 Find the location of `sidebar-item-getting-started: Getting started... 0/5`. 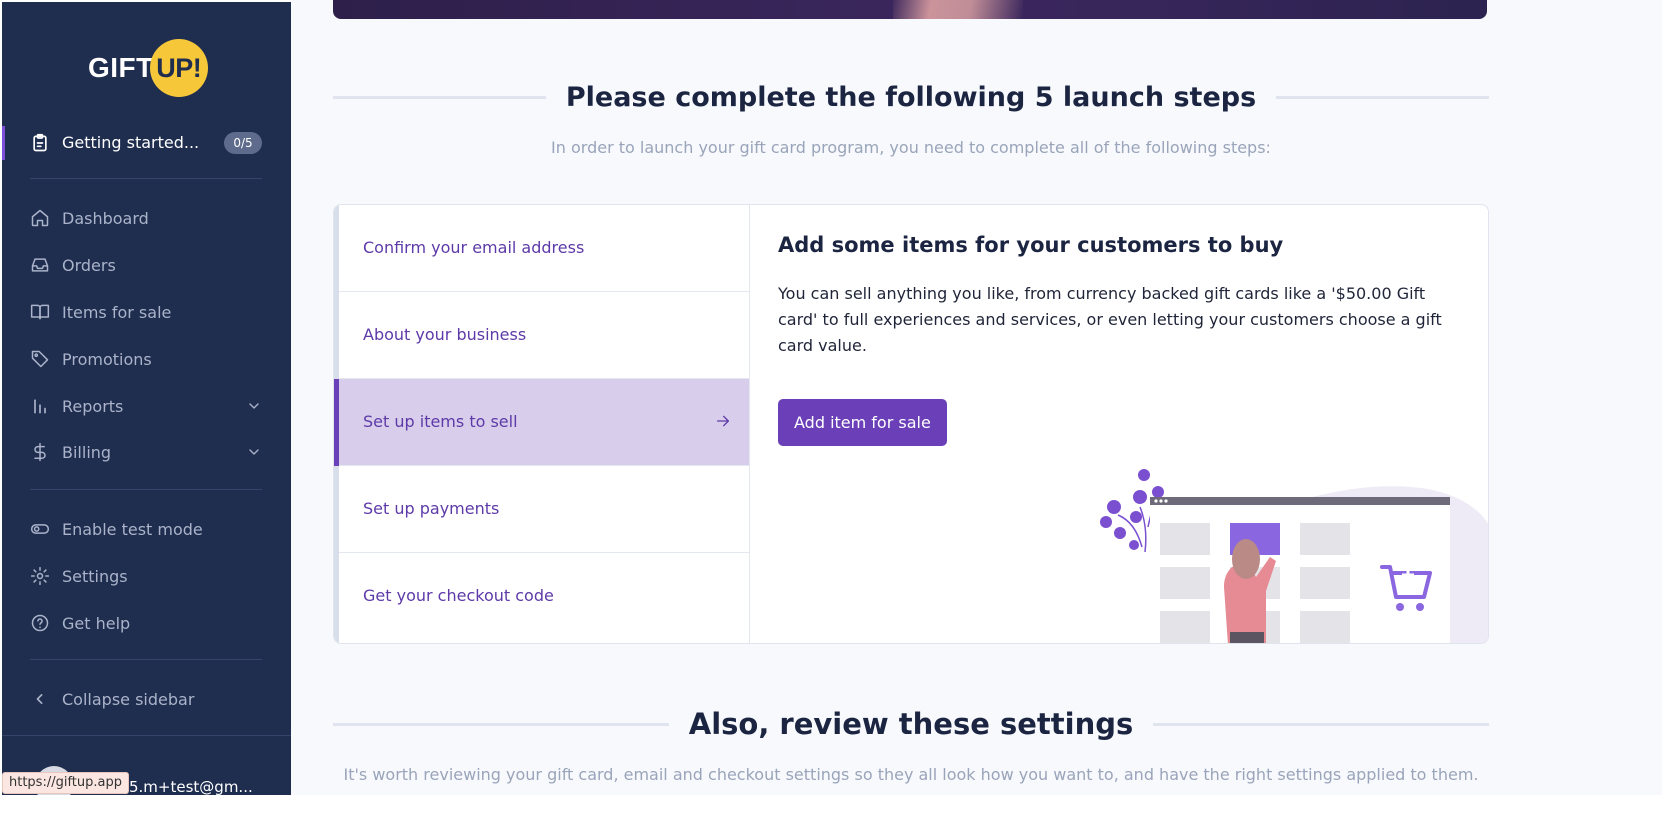

sidebar-item-getting-started: Getting started... 0/5 is located at coordinates (146, 143).